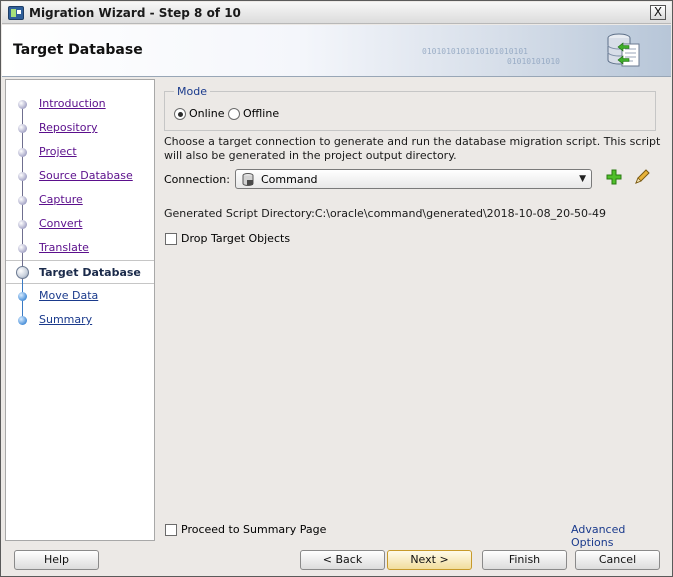 This screenshot has height=577, width=673. What do you see at coordinates (642, 177) in the screenshot?
I see `pencil-icon` at bounding box center [642, 177].